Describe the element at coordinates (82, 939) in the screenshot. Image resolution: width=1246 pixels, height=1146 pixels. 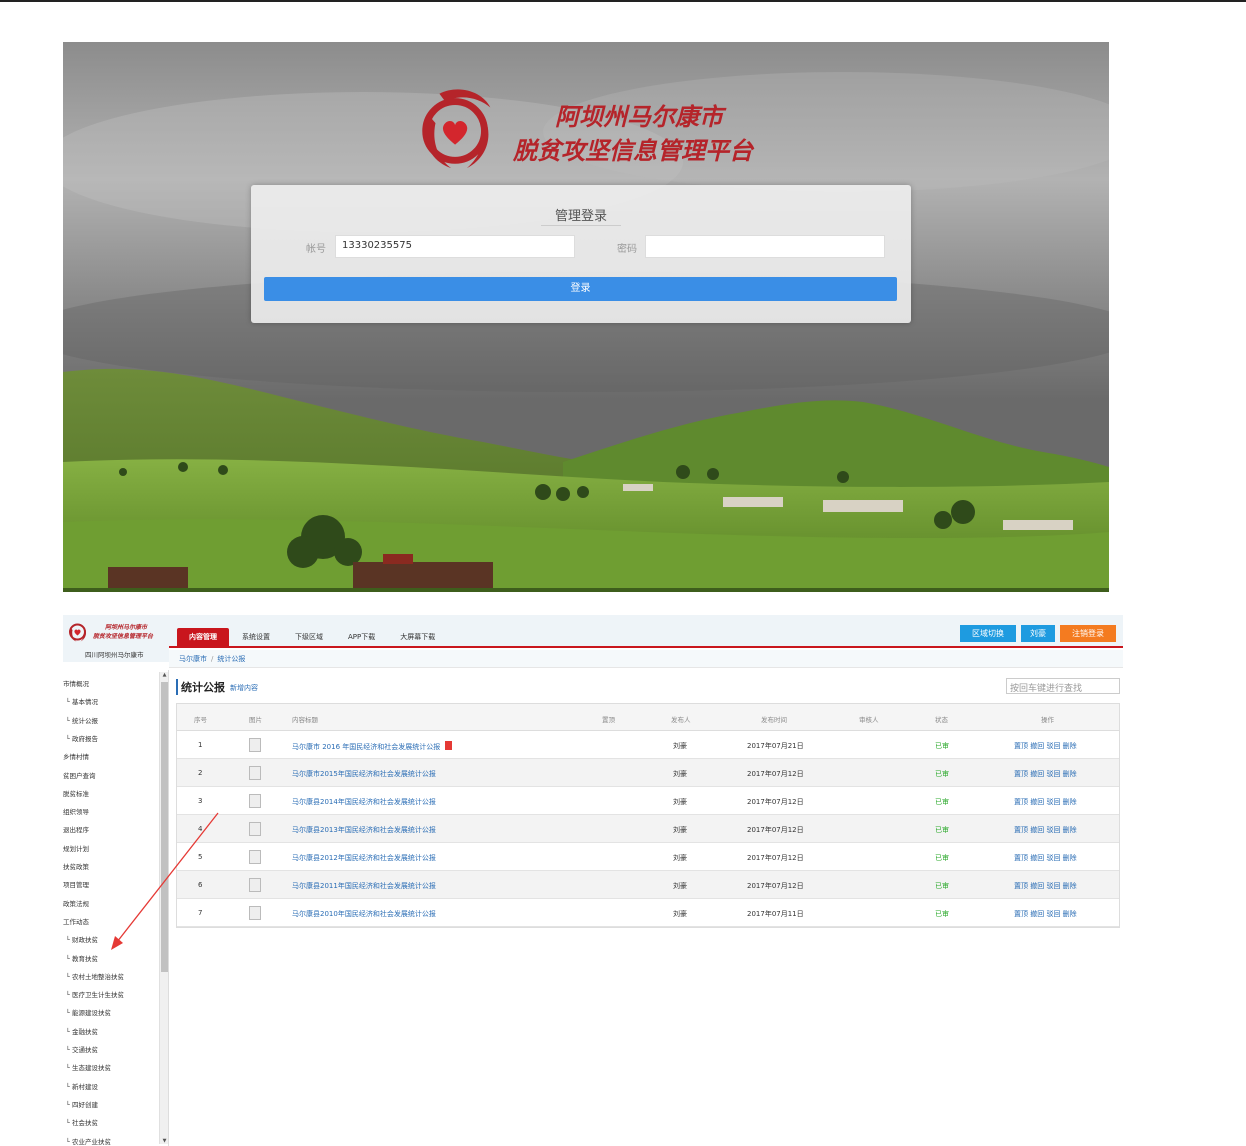
I see `sidebar-item: └ 财政扶贫` at that location.